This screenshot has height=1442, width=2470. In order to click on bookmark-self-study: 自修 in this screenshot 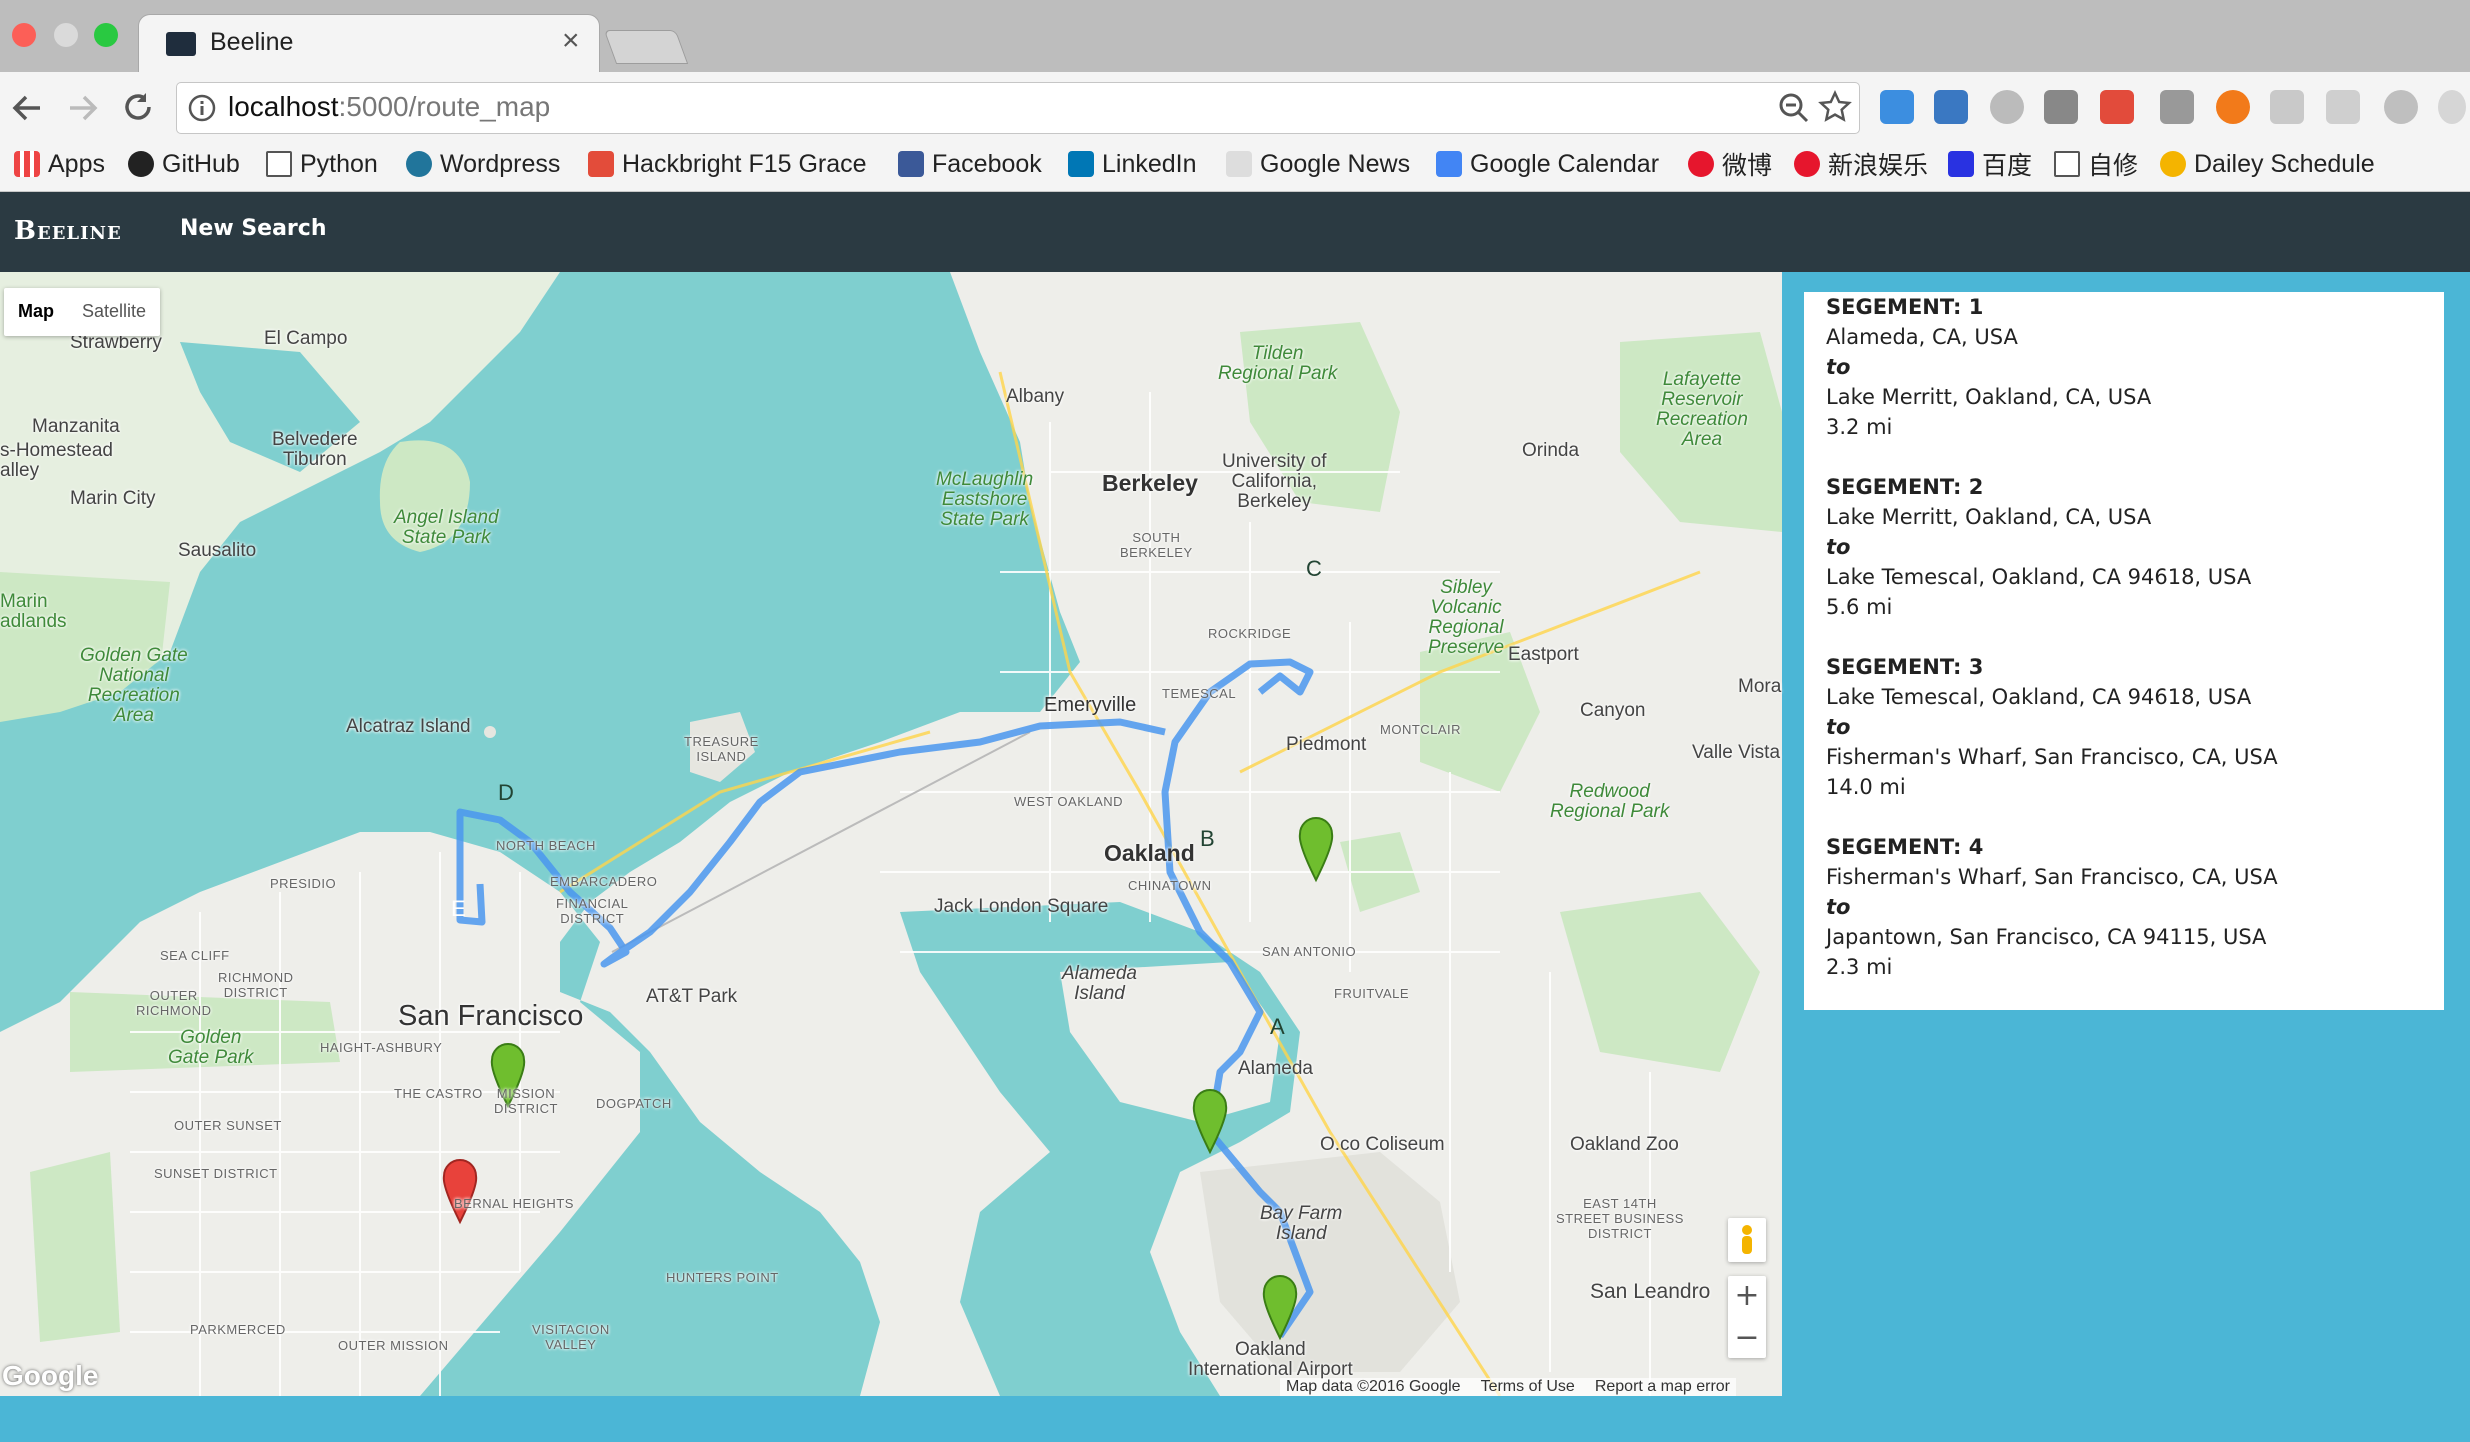, I will do `click(2096, 165)`.